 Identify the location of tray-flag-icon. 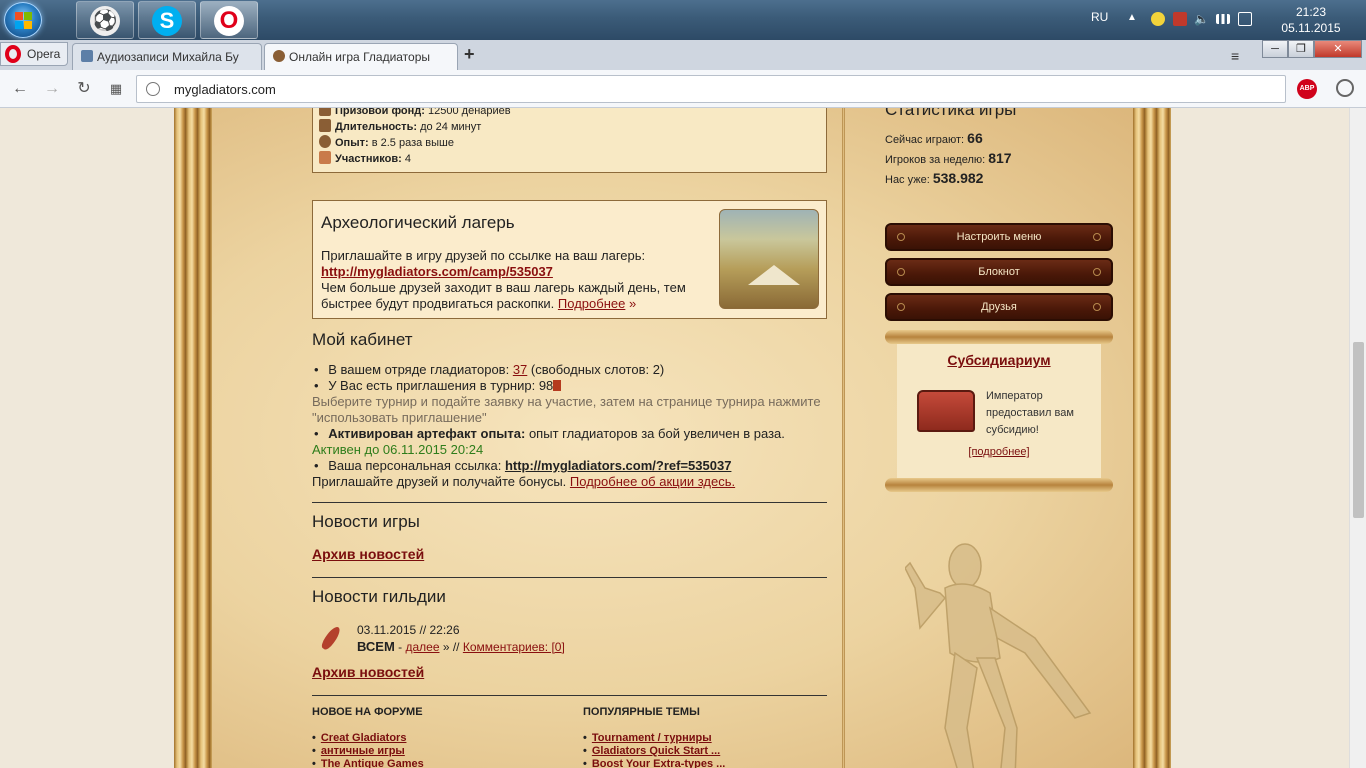
(1180, 19).